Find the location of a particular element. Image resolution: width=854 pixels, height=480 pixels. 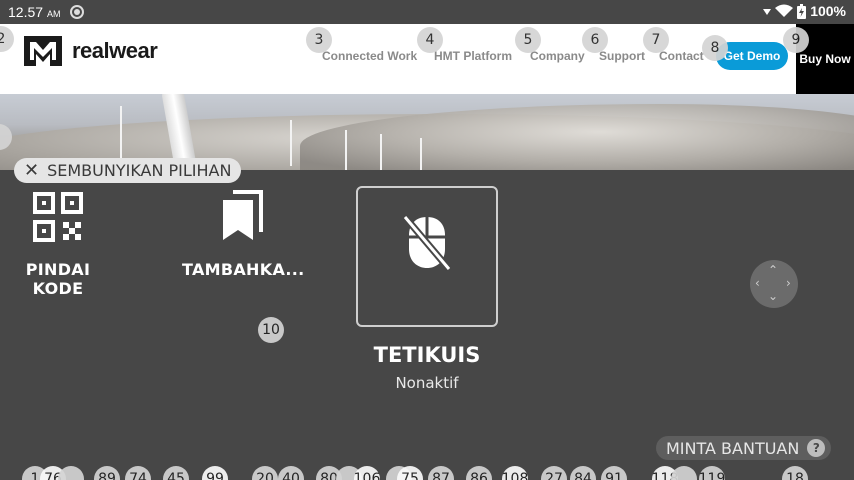

clock: 12.57 AM is located at coordinates (34, 12).